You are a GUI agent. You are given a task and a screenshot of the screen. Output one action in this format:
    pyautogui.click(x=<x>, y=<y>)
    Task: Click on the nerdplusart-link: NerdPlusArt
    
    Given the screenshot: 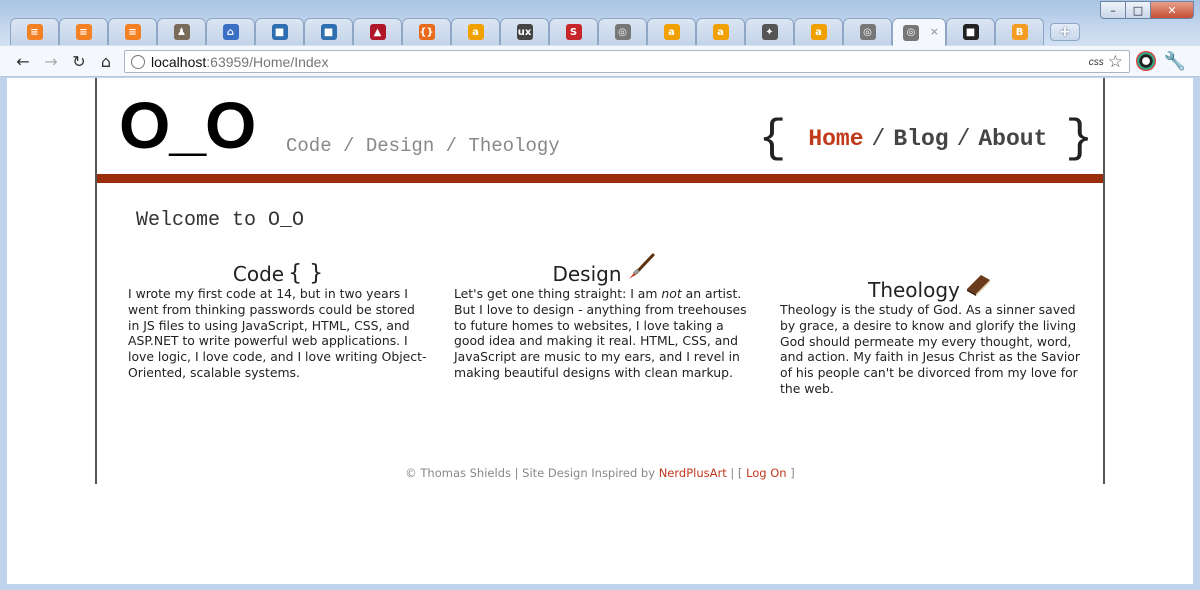 What is the action you would take?
    pyautogui.click(x=693, y=473)
    